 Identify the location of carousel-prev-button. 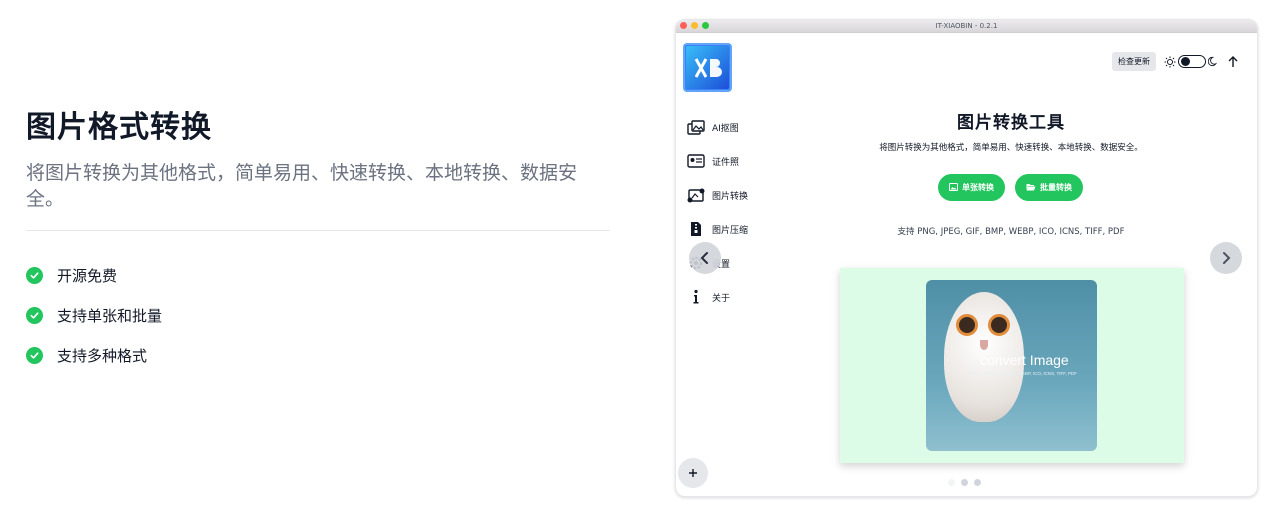
(705, 258).